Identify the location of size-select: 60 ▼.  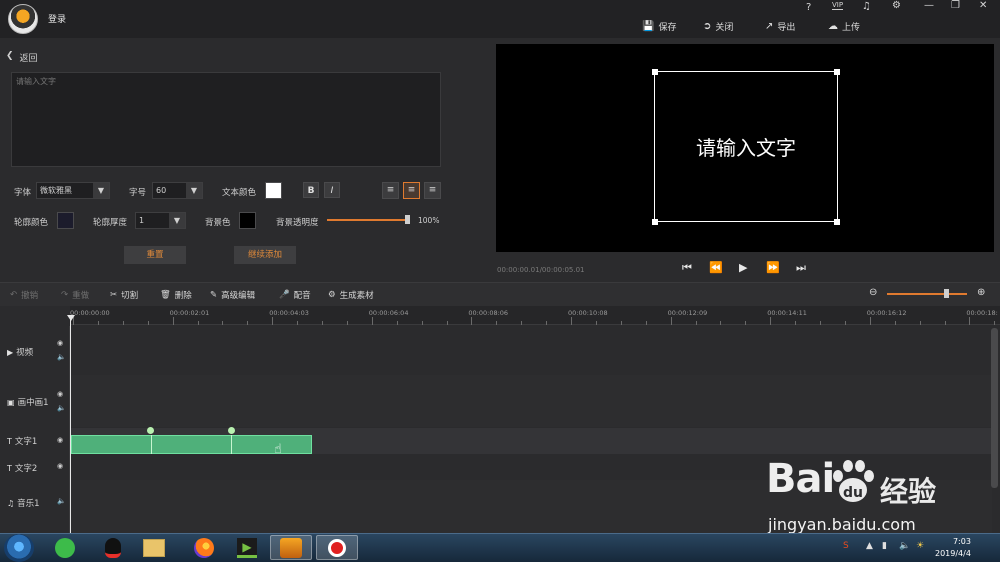
(177, 190).